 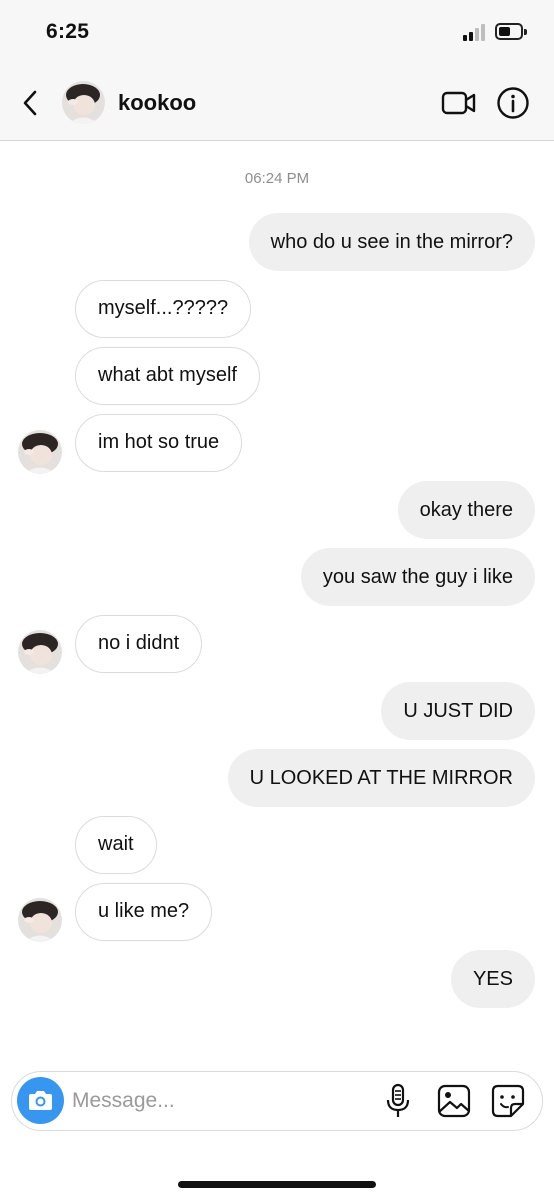 I want to click on received-message: no i didnt, so click(x=139, y=644).